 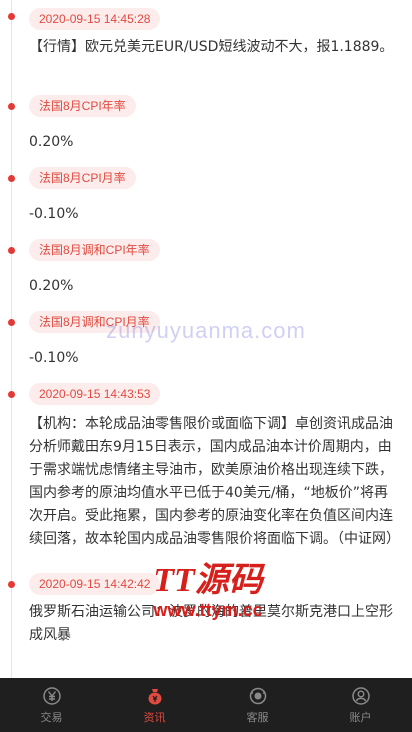 What do you see at coordinates (208, 580) in the screenshot?
I see `watermark-logo-title: TT源码` at bounding box center [208, 580].